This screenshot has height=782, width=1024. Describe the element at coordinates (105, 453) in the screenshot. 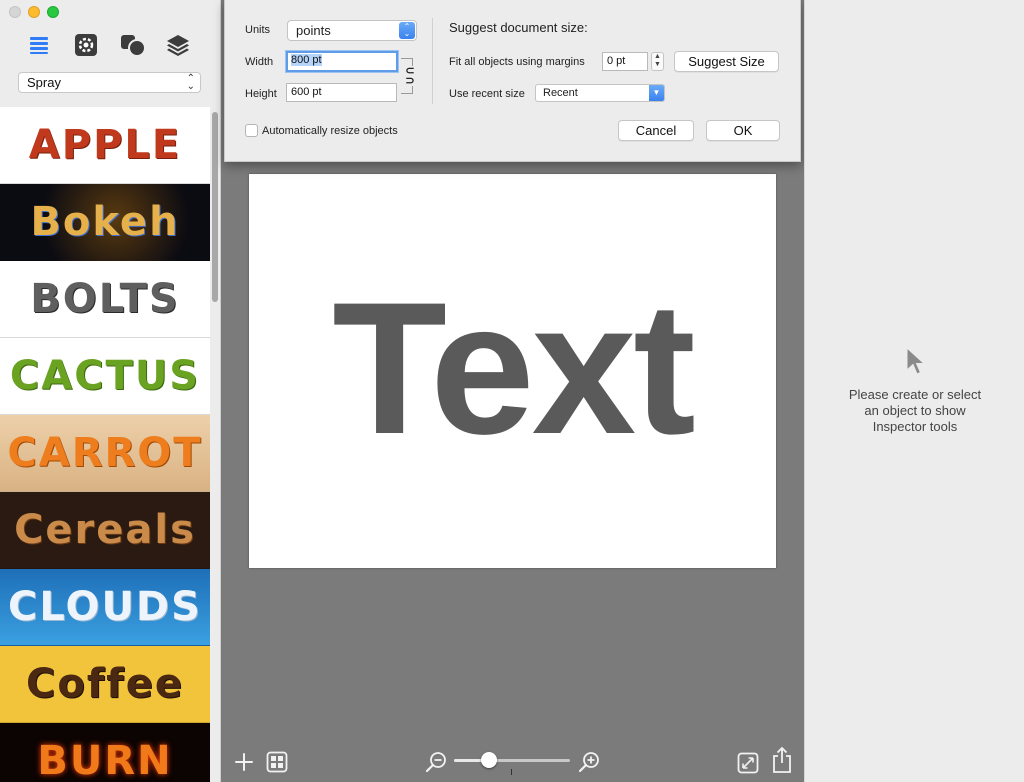

I see `style-tile-carrot: CARROT` at that location.